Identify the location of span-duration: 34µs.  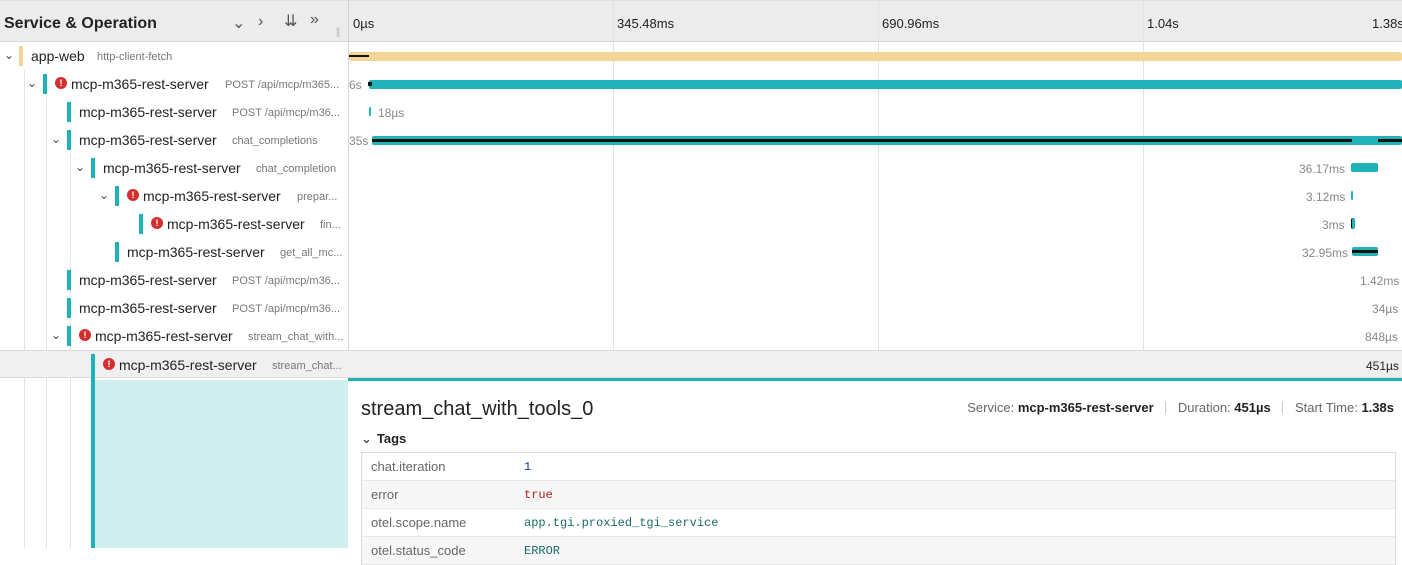
(1385, 309).